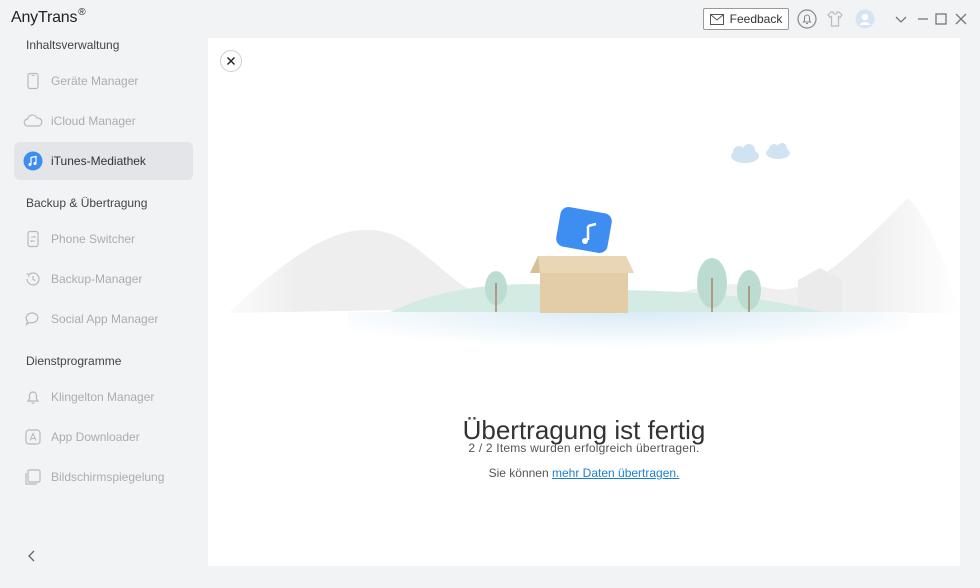 The width and height of the screenshot is (980, 588). I want to click on section-title-dienstprogramme: Dienstprogramme, so click(74, 361).